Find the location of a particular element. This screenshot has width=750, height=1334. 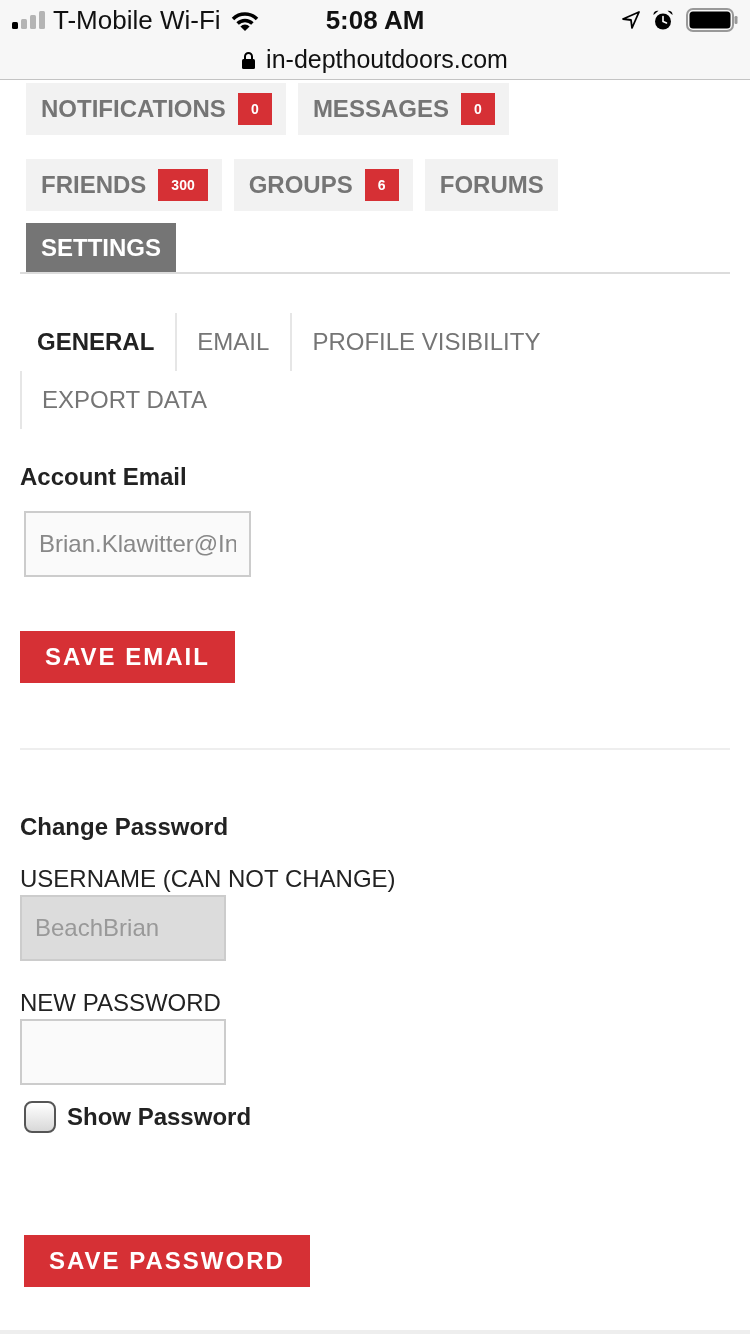

nav-tab: NOTIFICATIONS 0 is located at coordinates (156, 109).